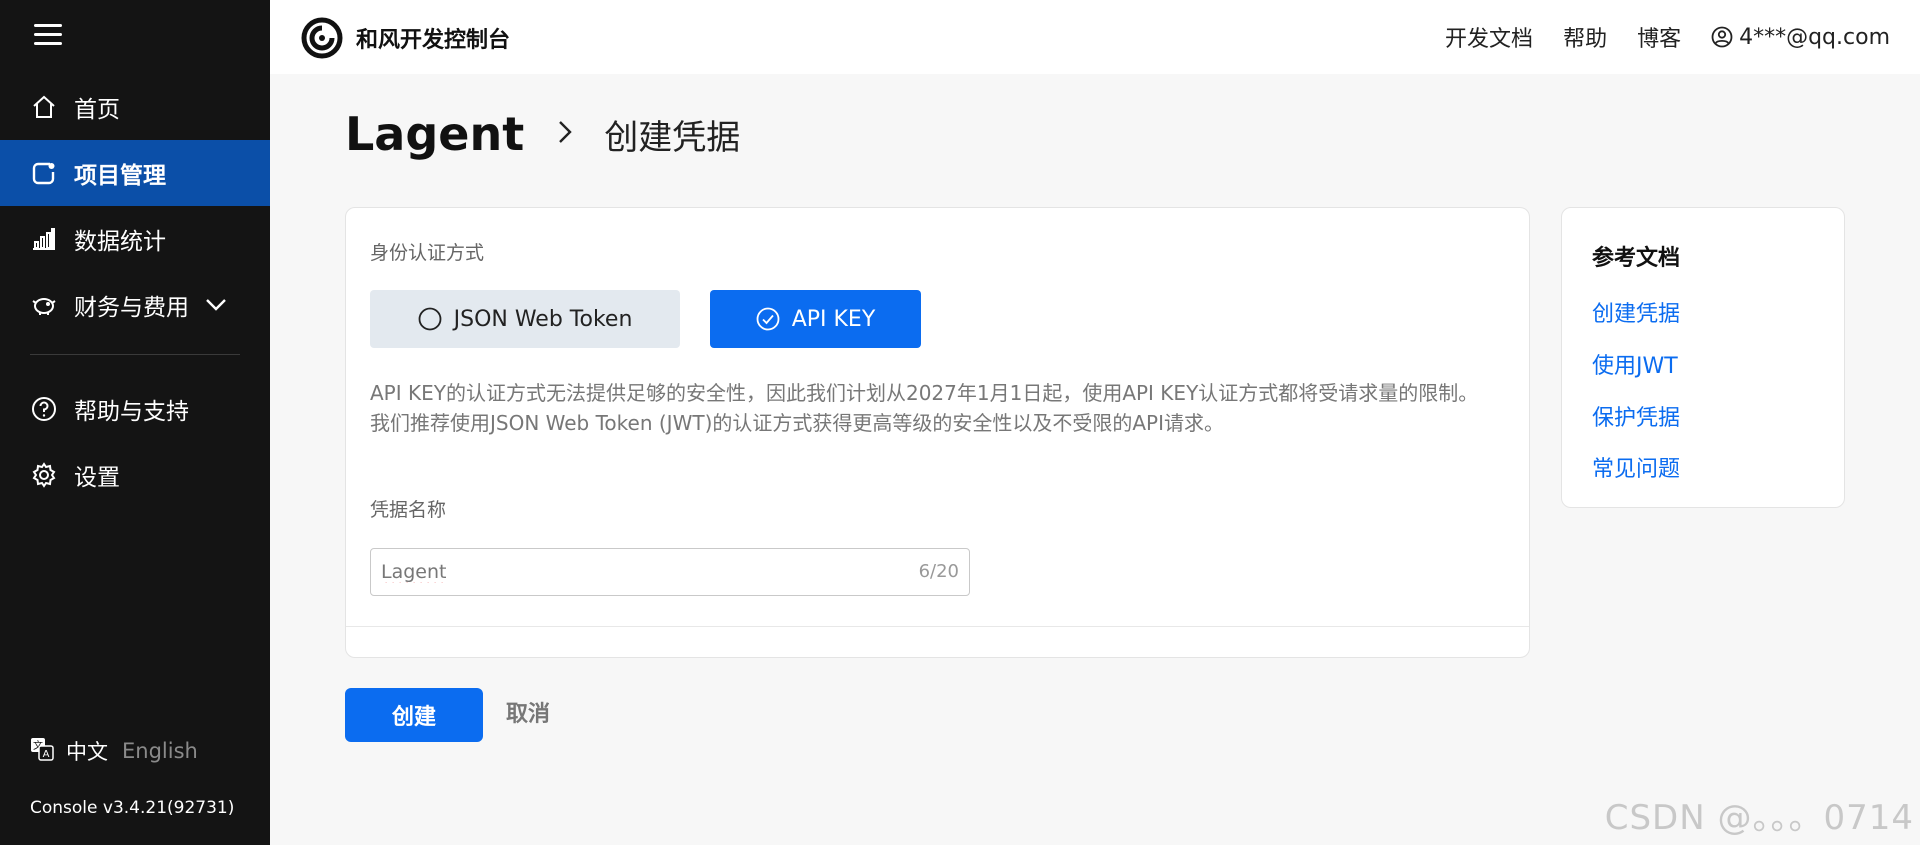  What do you see at coordinates (135, 354) in the screenshot?
I see `sidebar-divider` at bounding box center [135, 354].